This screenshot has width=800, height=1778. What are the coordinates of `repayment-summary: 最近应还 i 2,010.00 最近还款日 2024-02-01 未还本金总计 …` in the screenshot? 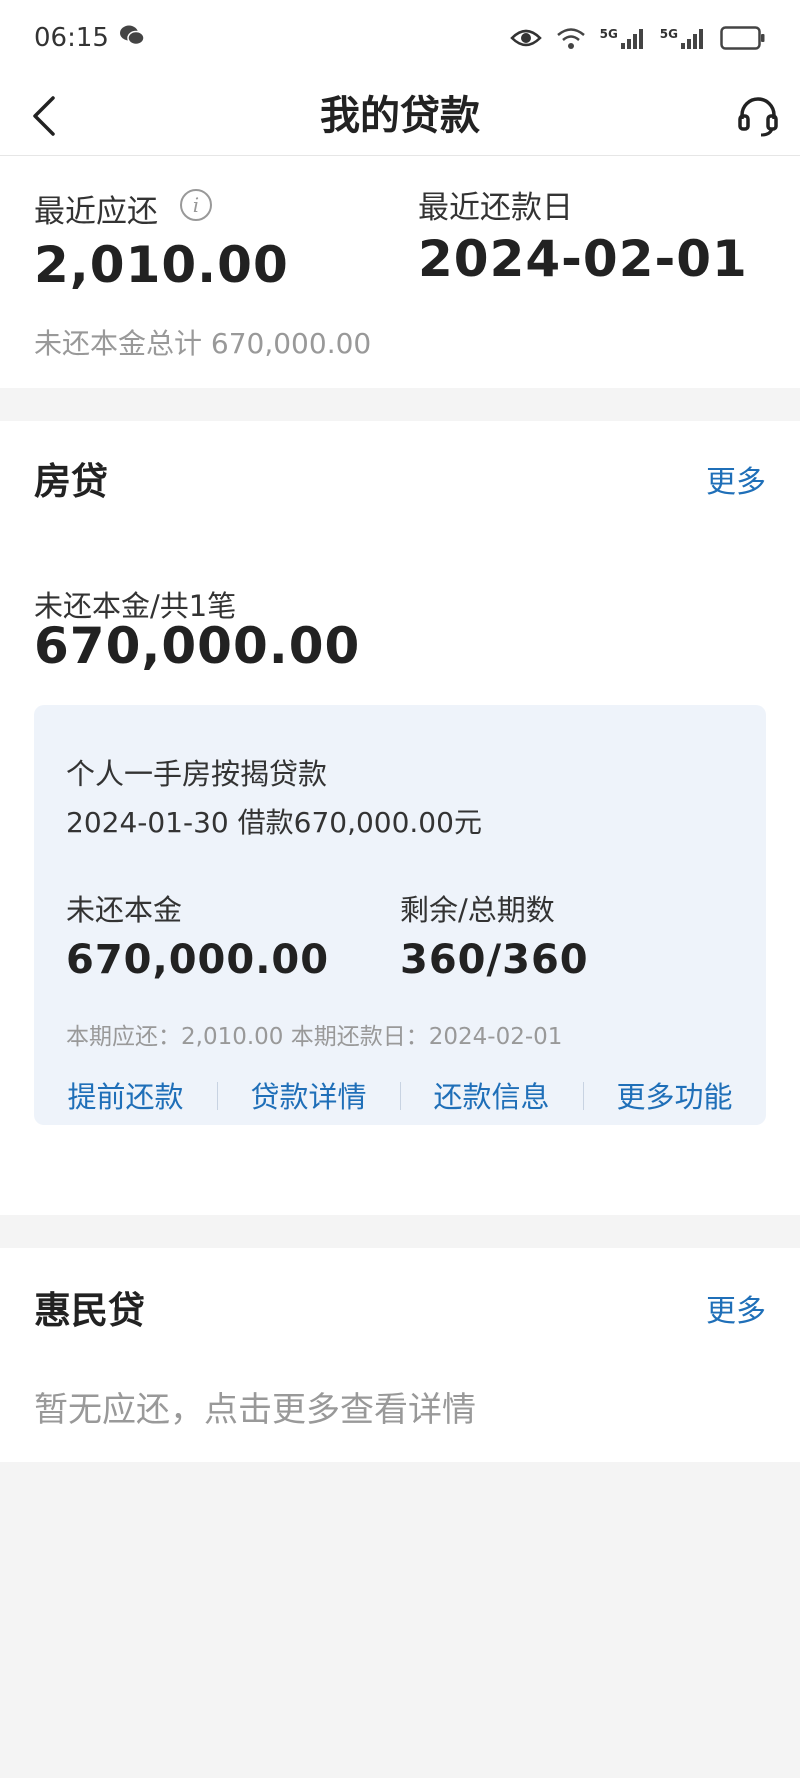 It's located at (400, 272).